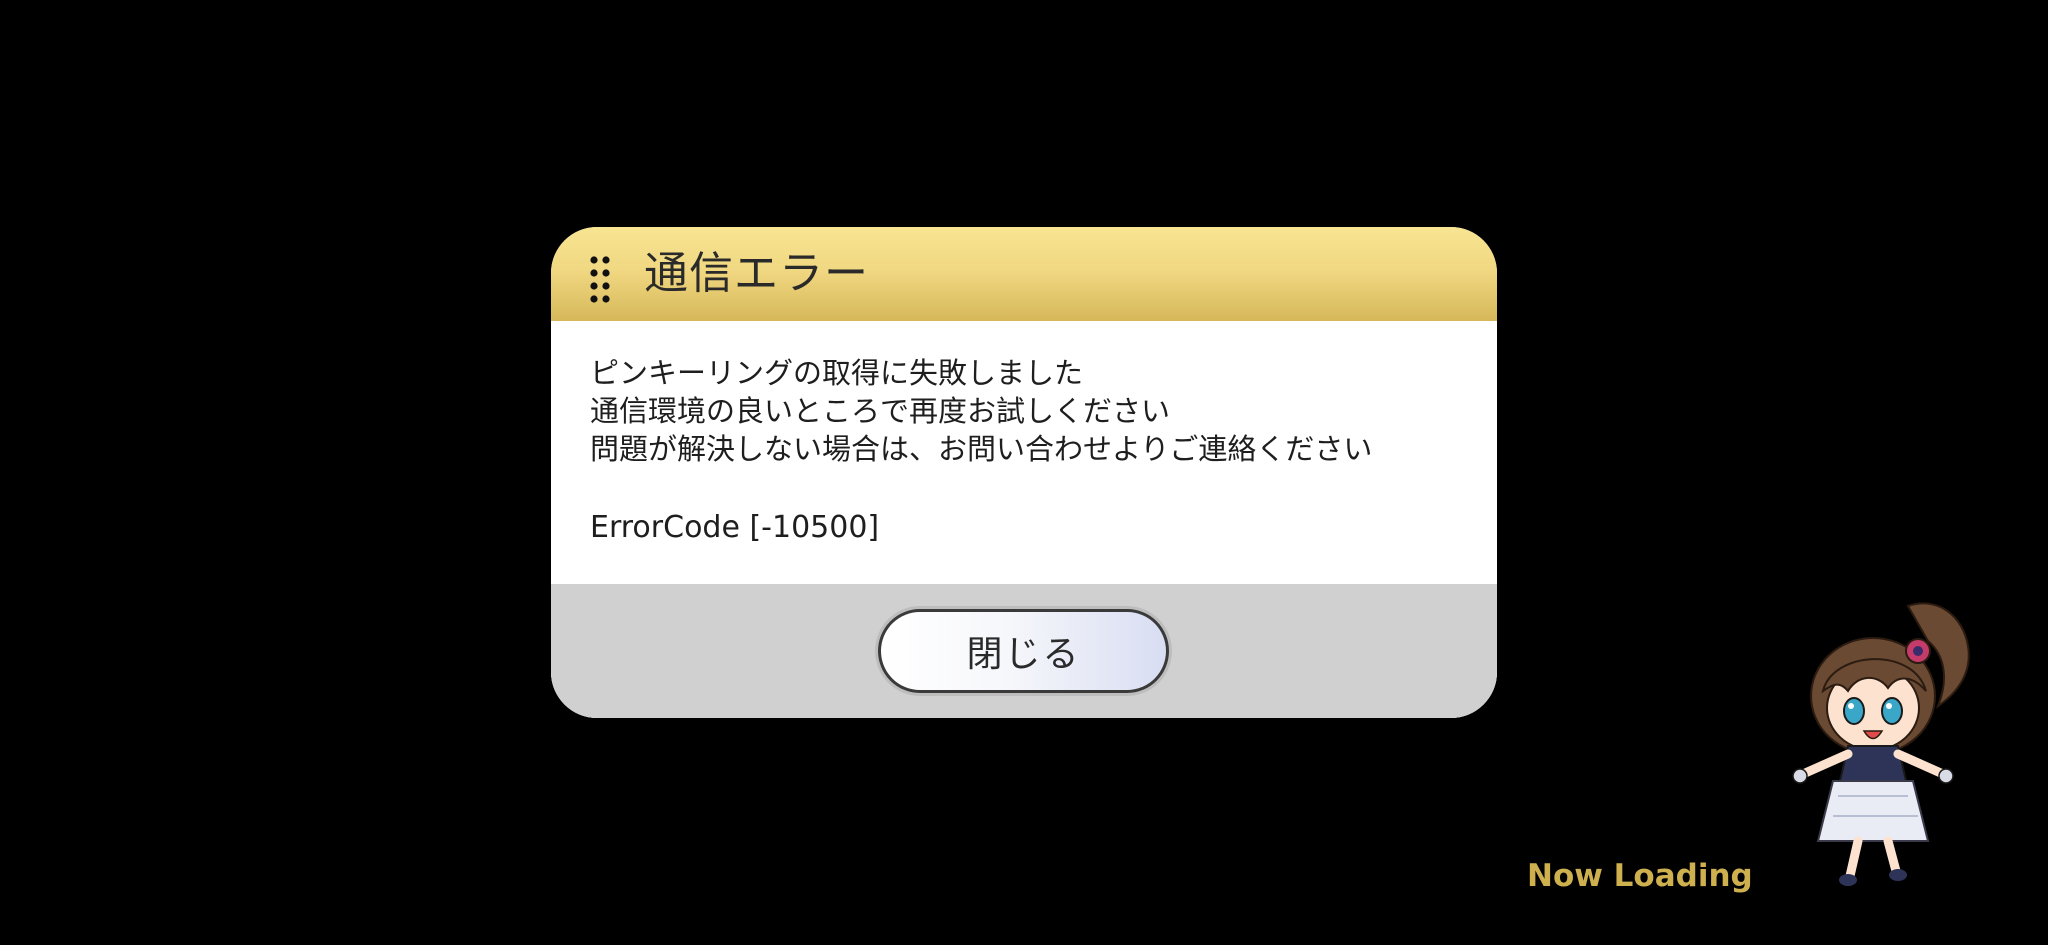 The width and height of the screenshot is (2048, 945). Describe the element at coordinates (981, 449) in the screenshot. I see `message-line: 問題が解決しない場合は、お問い合わせよりご連絡ください` at that location.